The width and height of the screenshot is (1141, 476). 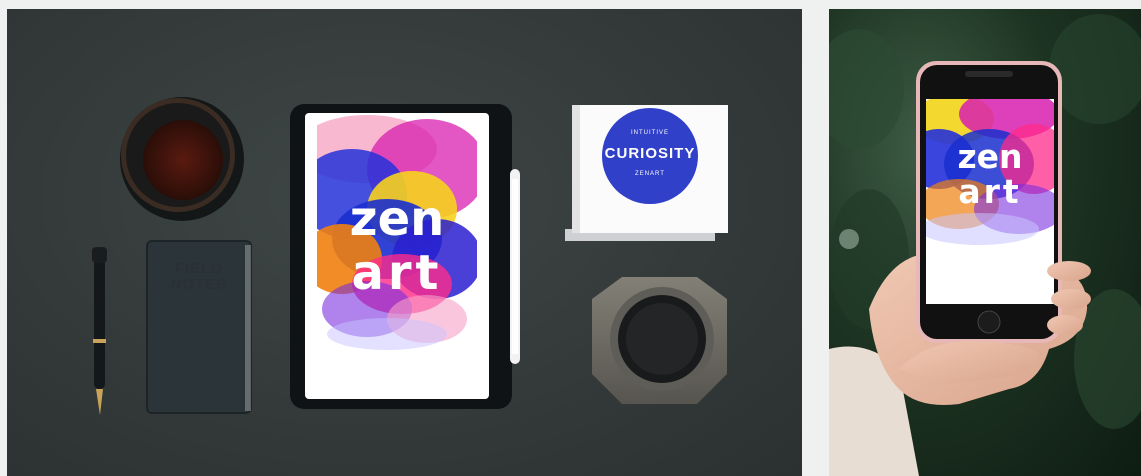 What do you see at coordinates (649, 133) in the screenshot?
I see `cube-logo-top: INTUITIVE` at bounding box center [649, 133].